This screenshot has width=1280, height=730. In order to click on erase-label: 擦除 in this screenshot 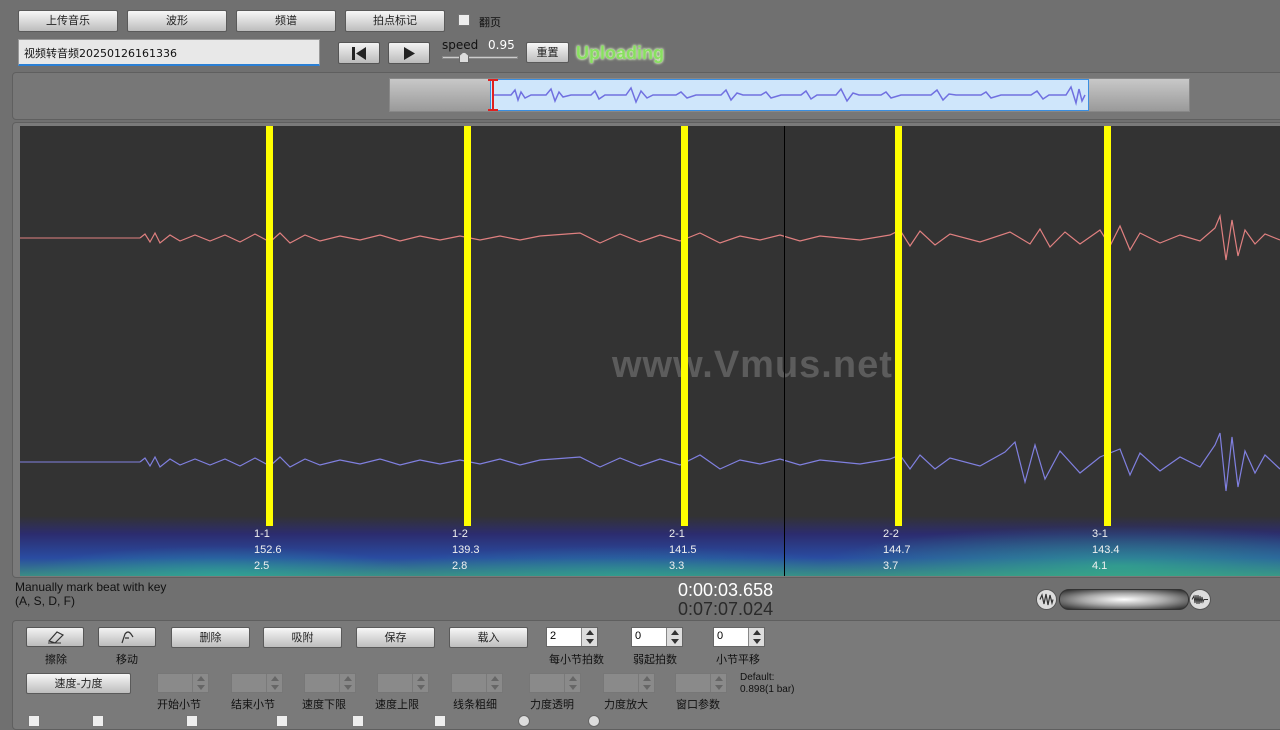, I will do `click(56, 659)`.